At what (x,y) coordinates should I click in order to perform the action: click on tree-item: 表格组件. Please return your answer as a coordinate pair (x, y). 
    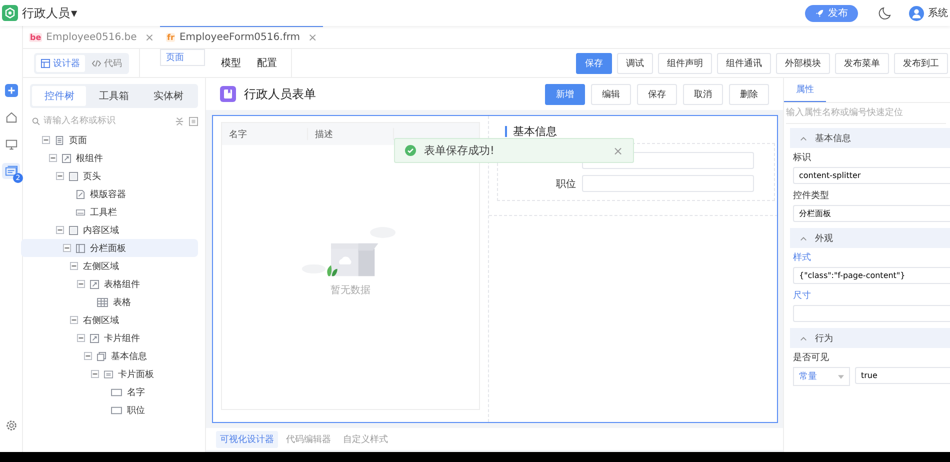
    Looking at the image, I should click on (136, 284).